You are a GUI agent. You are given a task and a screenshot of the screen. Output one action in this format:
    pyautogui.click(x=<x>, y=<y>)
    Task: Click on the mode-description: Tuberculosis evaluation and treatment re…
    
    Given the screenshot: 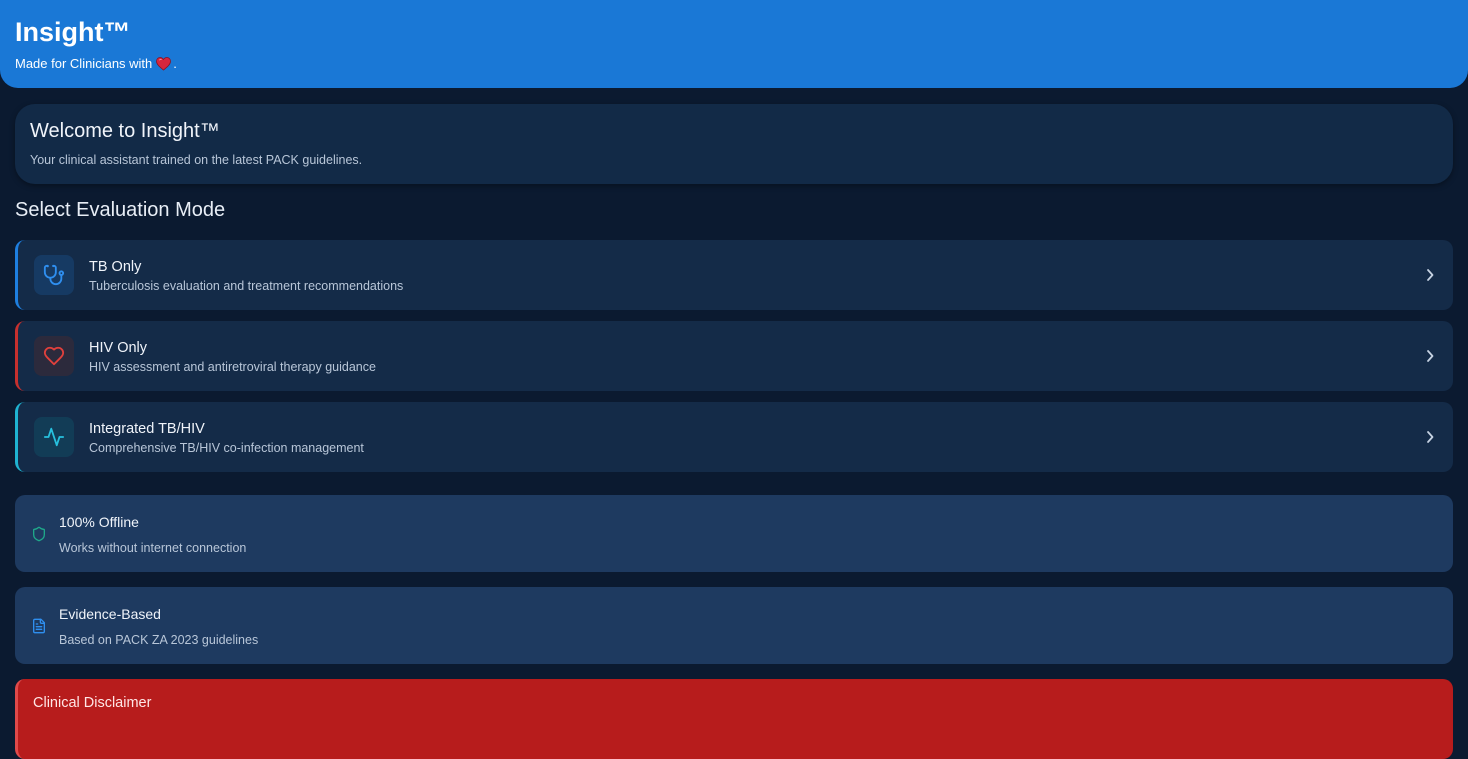 What is the action you would take?
    pyautogui.click(x=246, y=285)
    